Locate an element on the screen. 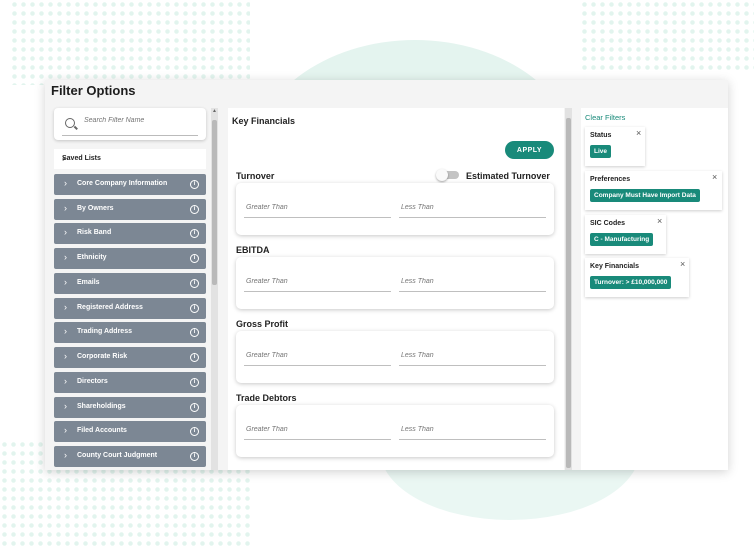  panel-title: Key Financials is located at coordinates (264, 121).